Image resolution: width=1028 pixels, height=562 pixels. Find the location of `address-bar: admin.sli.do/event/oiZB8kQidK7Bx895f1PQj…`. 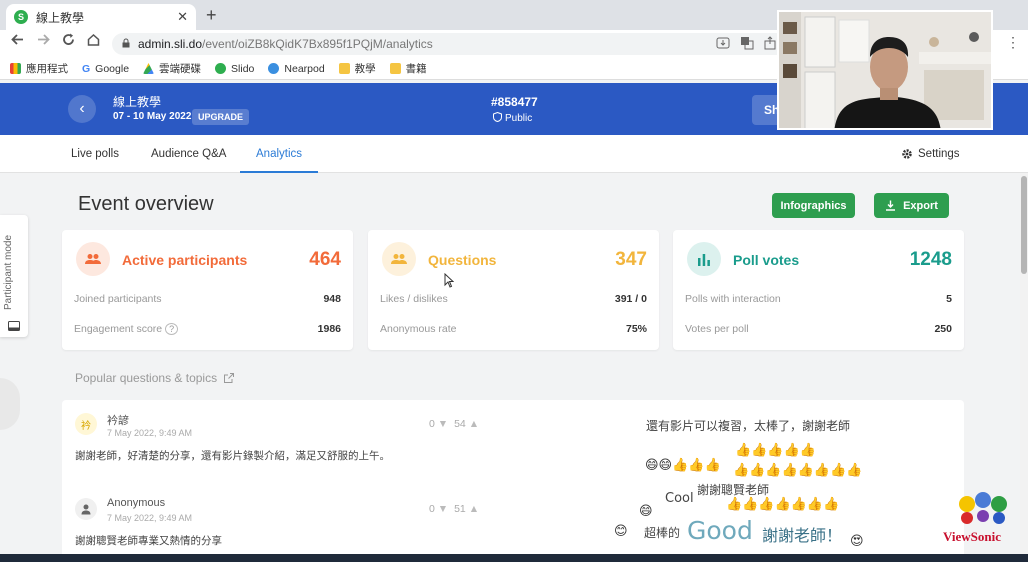

address-bar: admin.sli.do/event/oiZB8kQidK7Bx895f1PQj… is located at coordinates (452, 44).